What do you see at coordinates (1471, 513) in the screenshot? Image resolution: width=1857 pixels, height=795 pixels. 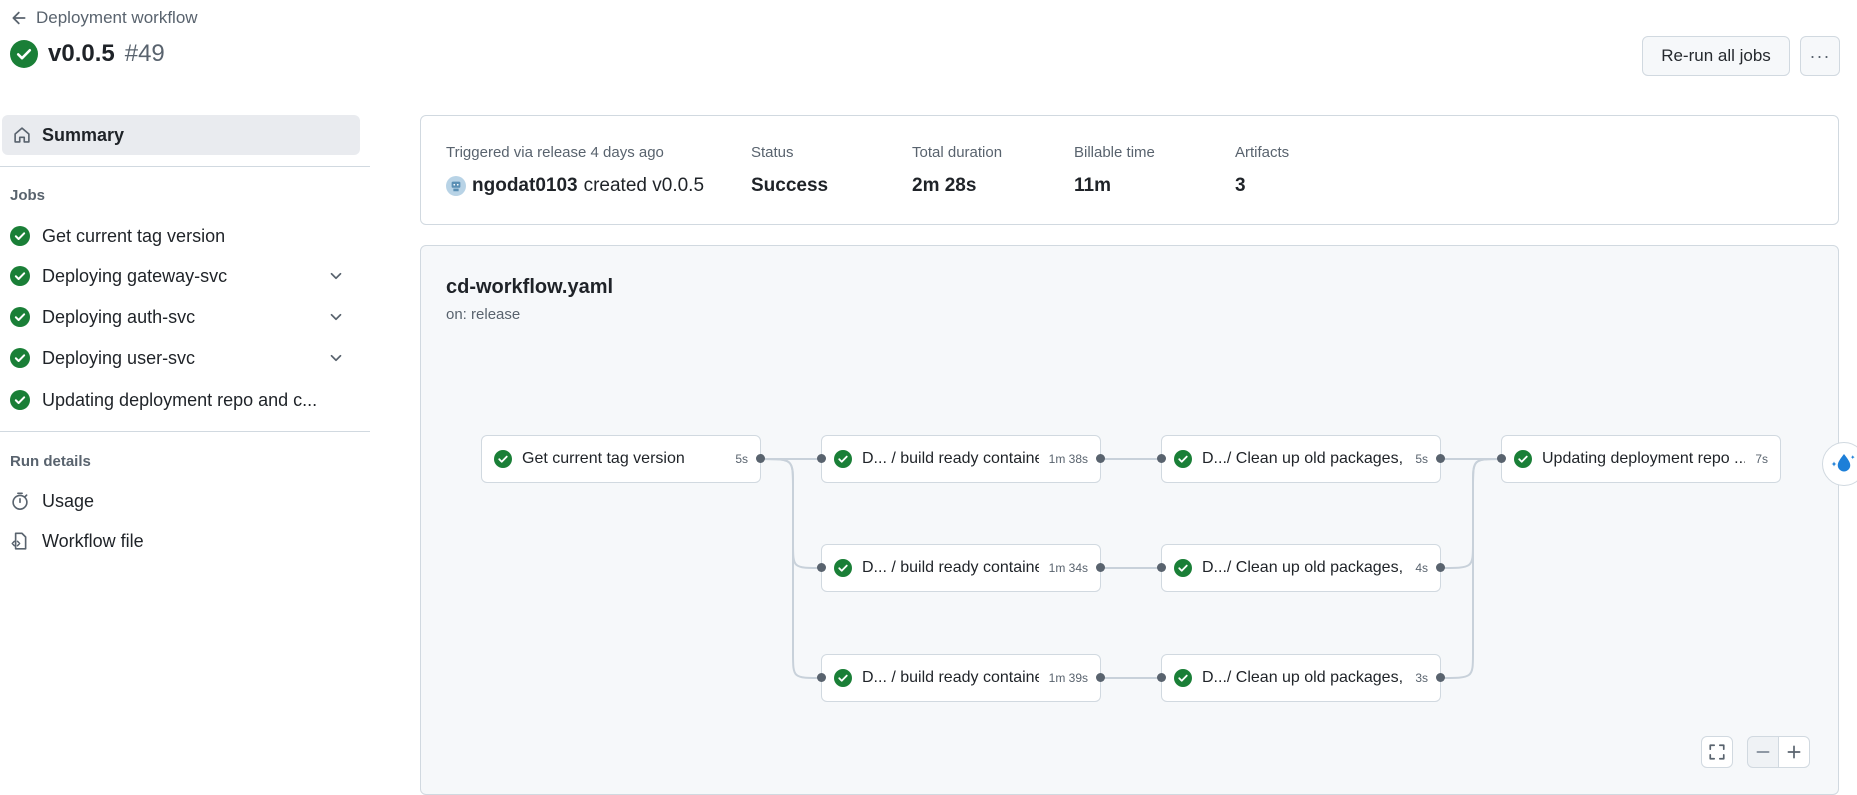 I see `edge-clean2-to-update` at bounding box center [1471, 513].